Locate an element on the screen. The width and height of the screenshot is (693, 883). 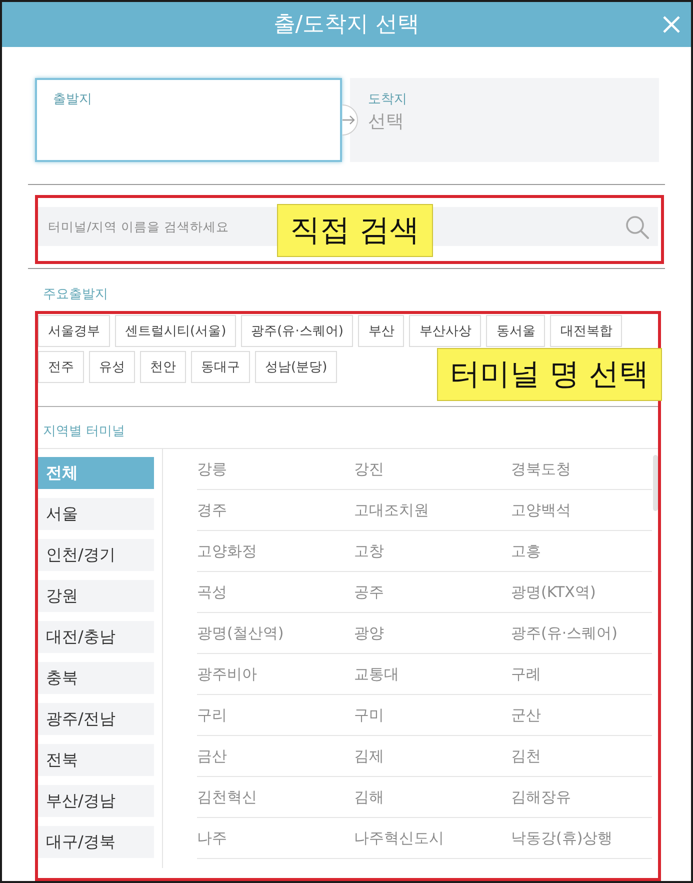
close-button is located at coordinates (671, 24).